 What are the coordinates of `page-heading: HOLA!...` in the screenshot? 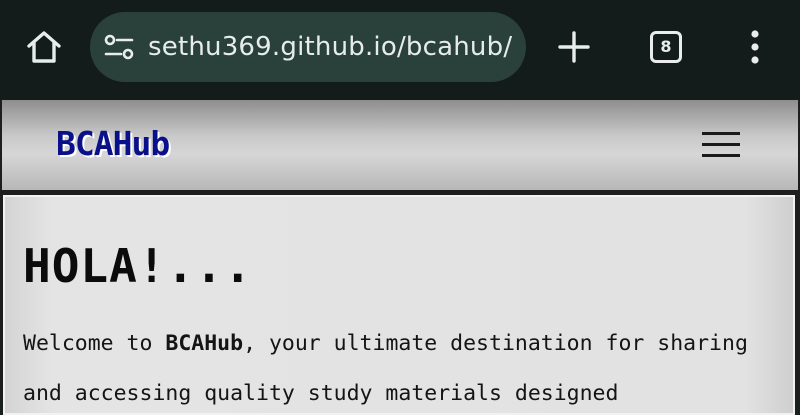 It's located at (138, 266).